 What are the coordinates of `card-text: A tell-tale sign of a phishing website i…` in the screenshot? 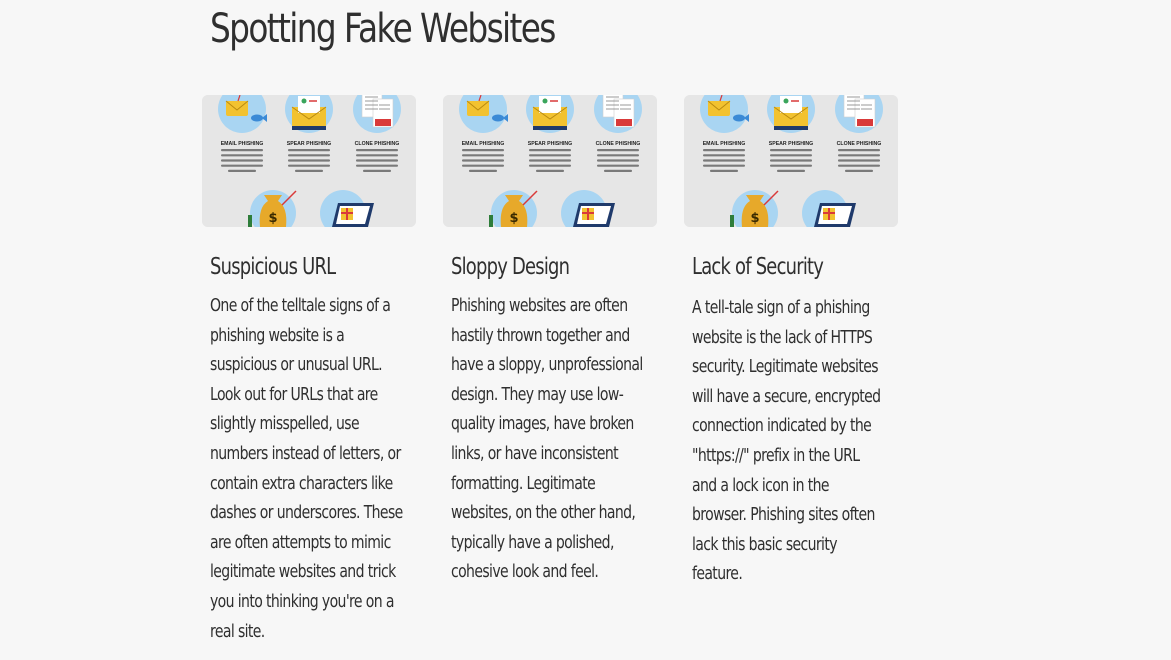 It's located at (786, 441).